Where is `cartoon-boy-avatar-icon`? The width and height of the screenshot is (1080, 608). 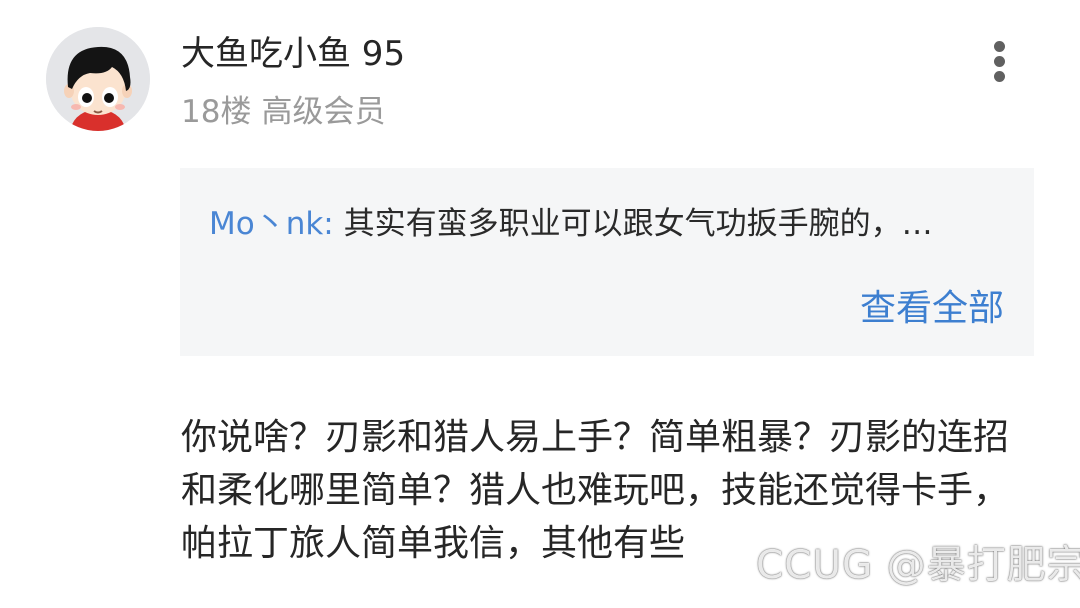 cartoon-boy-avatar-icon is located at coordinates (98, 79).